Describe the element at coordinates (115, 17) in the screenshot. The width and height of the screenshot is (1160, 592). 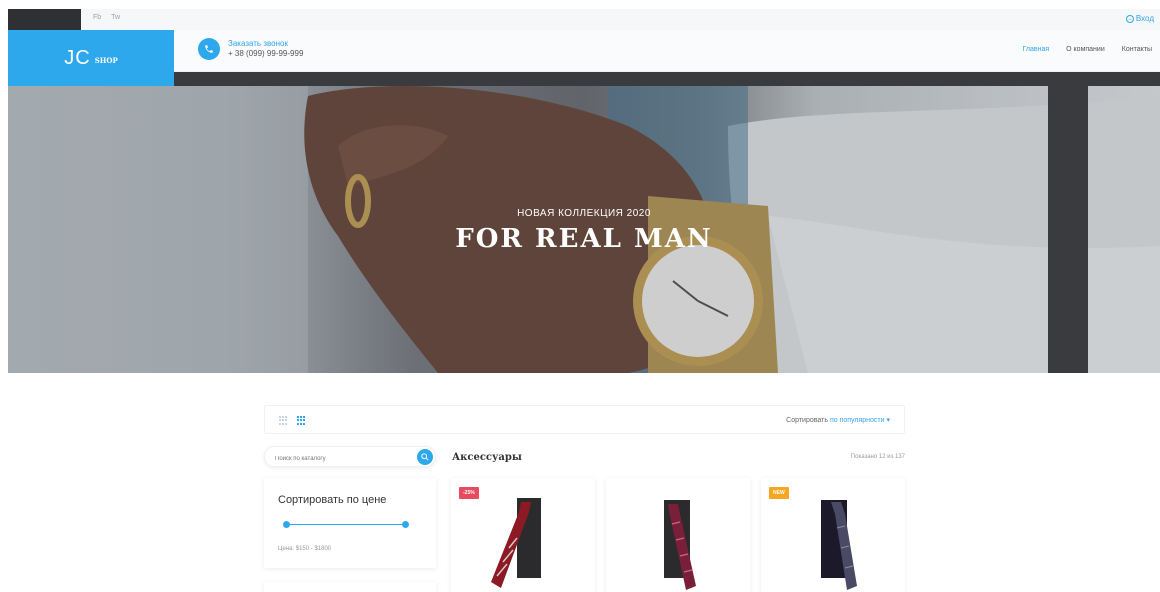
I see `social-link-tw: Tw` at that location.